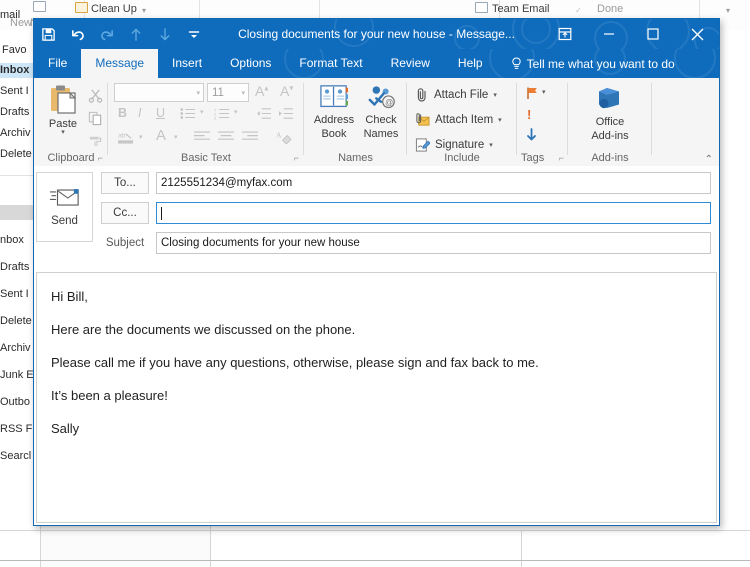 This screenshot has width=750, height=567. What do you see at coordinates (709, 159) in the screenshot?
I see `collapse-ribbon-icon: ⌃` at bounding box center [709, 159].